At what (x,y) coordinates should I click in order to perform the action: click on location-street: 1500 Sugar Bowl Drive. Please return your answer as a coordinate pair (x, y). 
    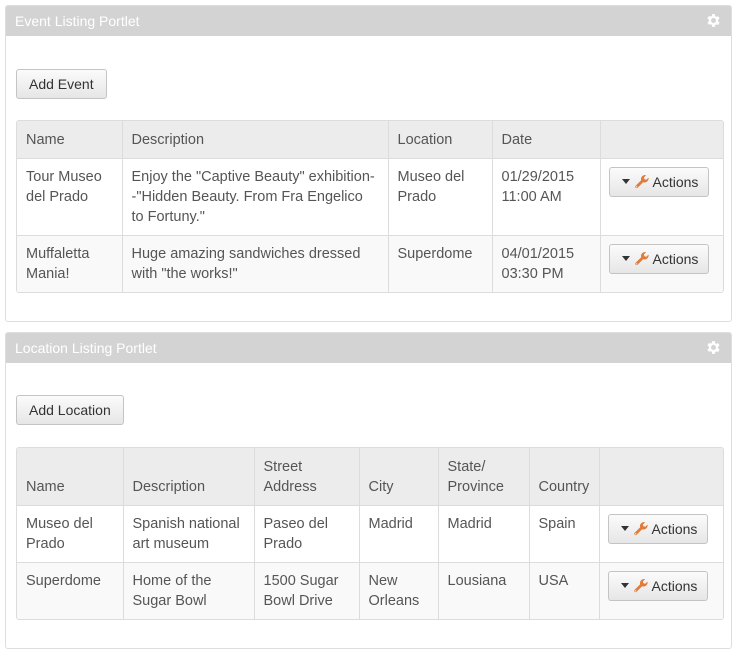
    Looking at the image, I should click on (306, 590).